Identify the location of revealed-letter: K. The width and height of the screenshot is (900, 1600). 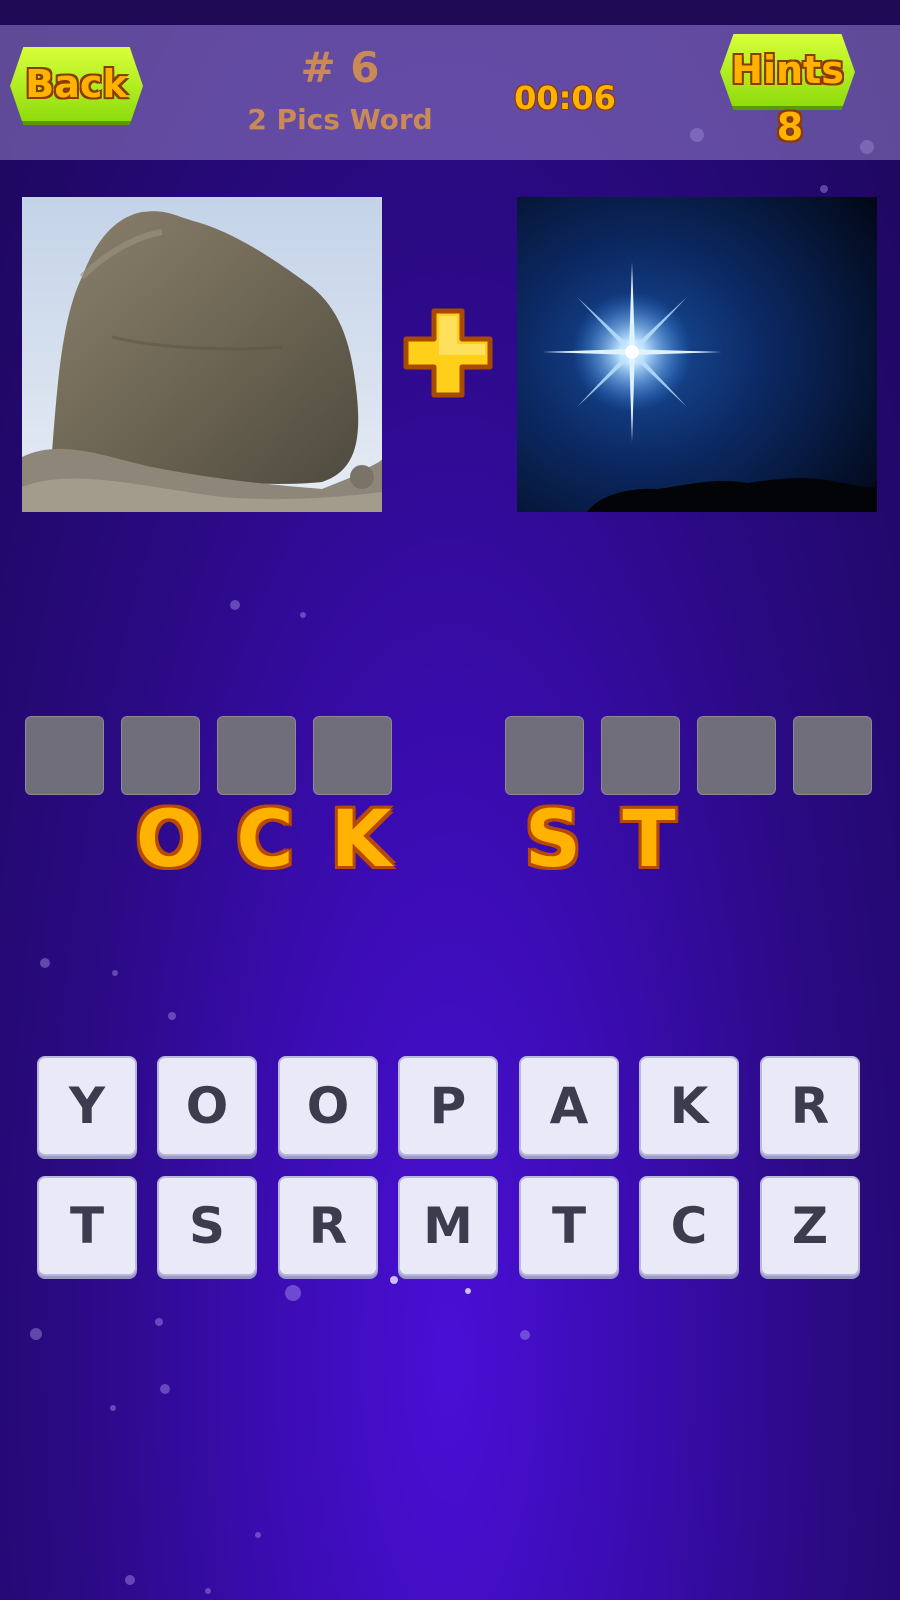
(361, 840).